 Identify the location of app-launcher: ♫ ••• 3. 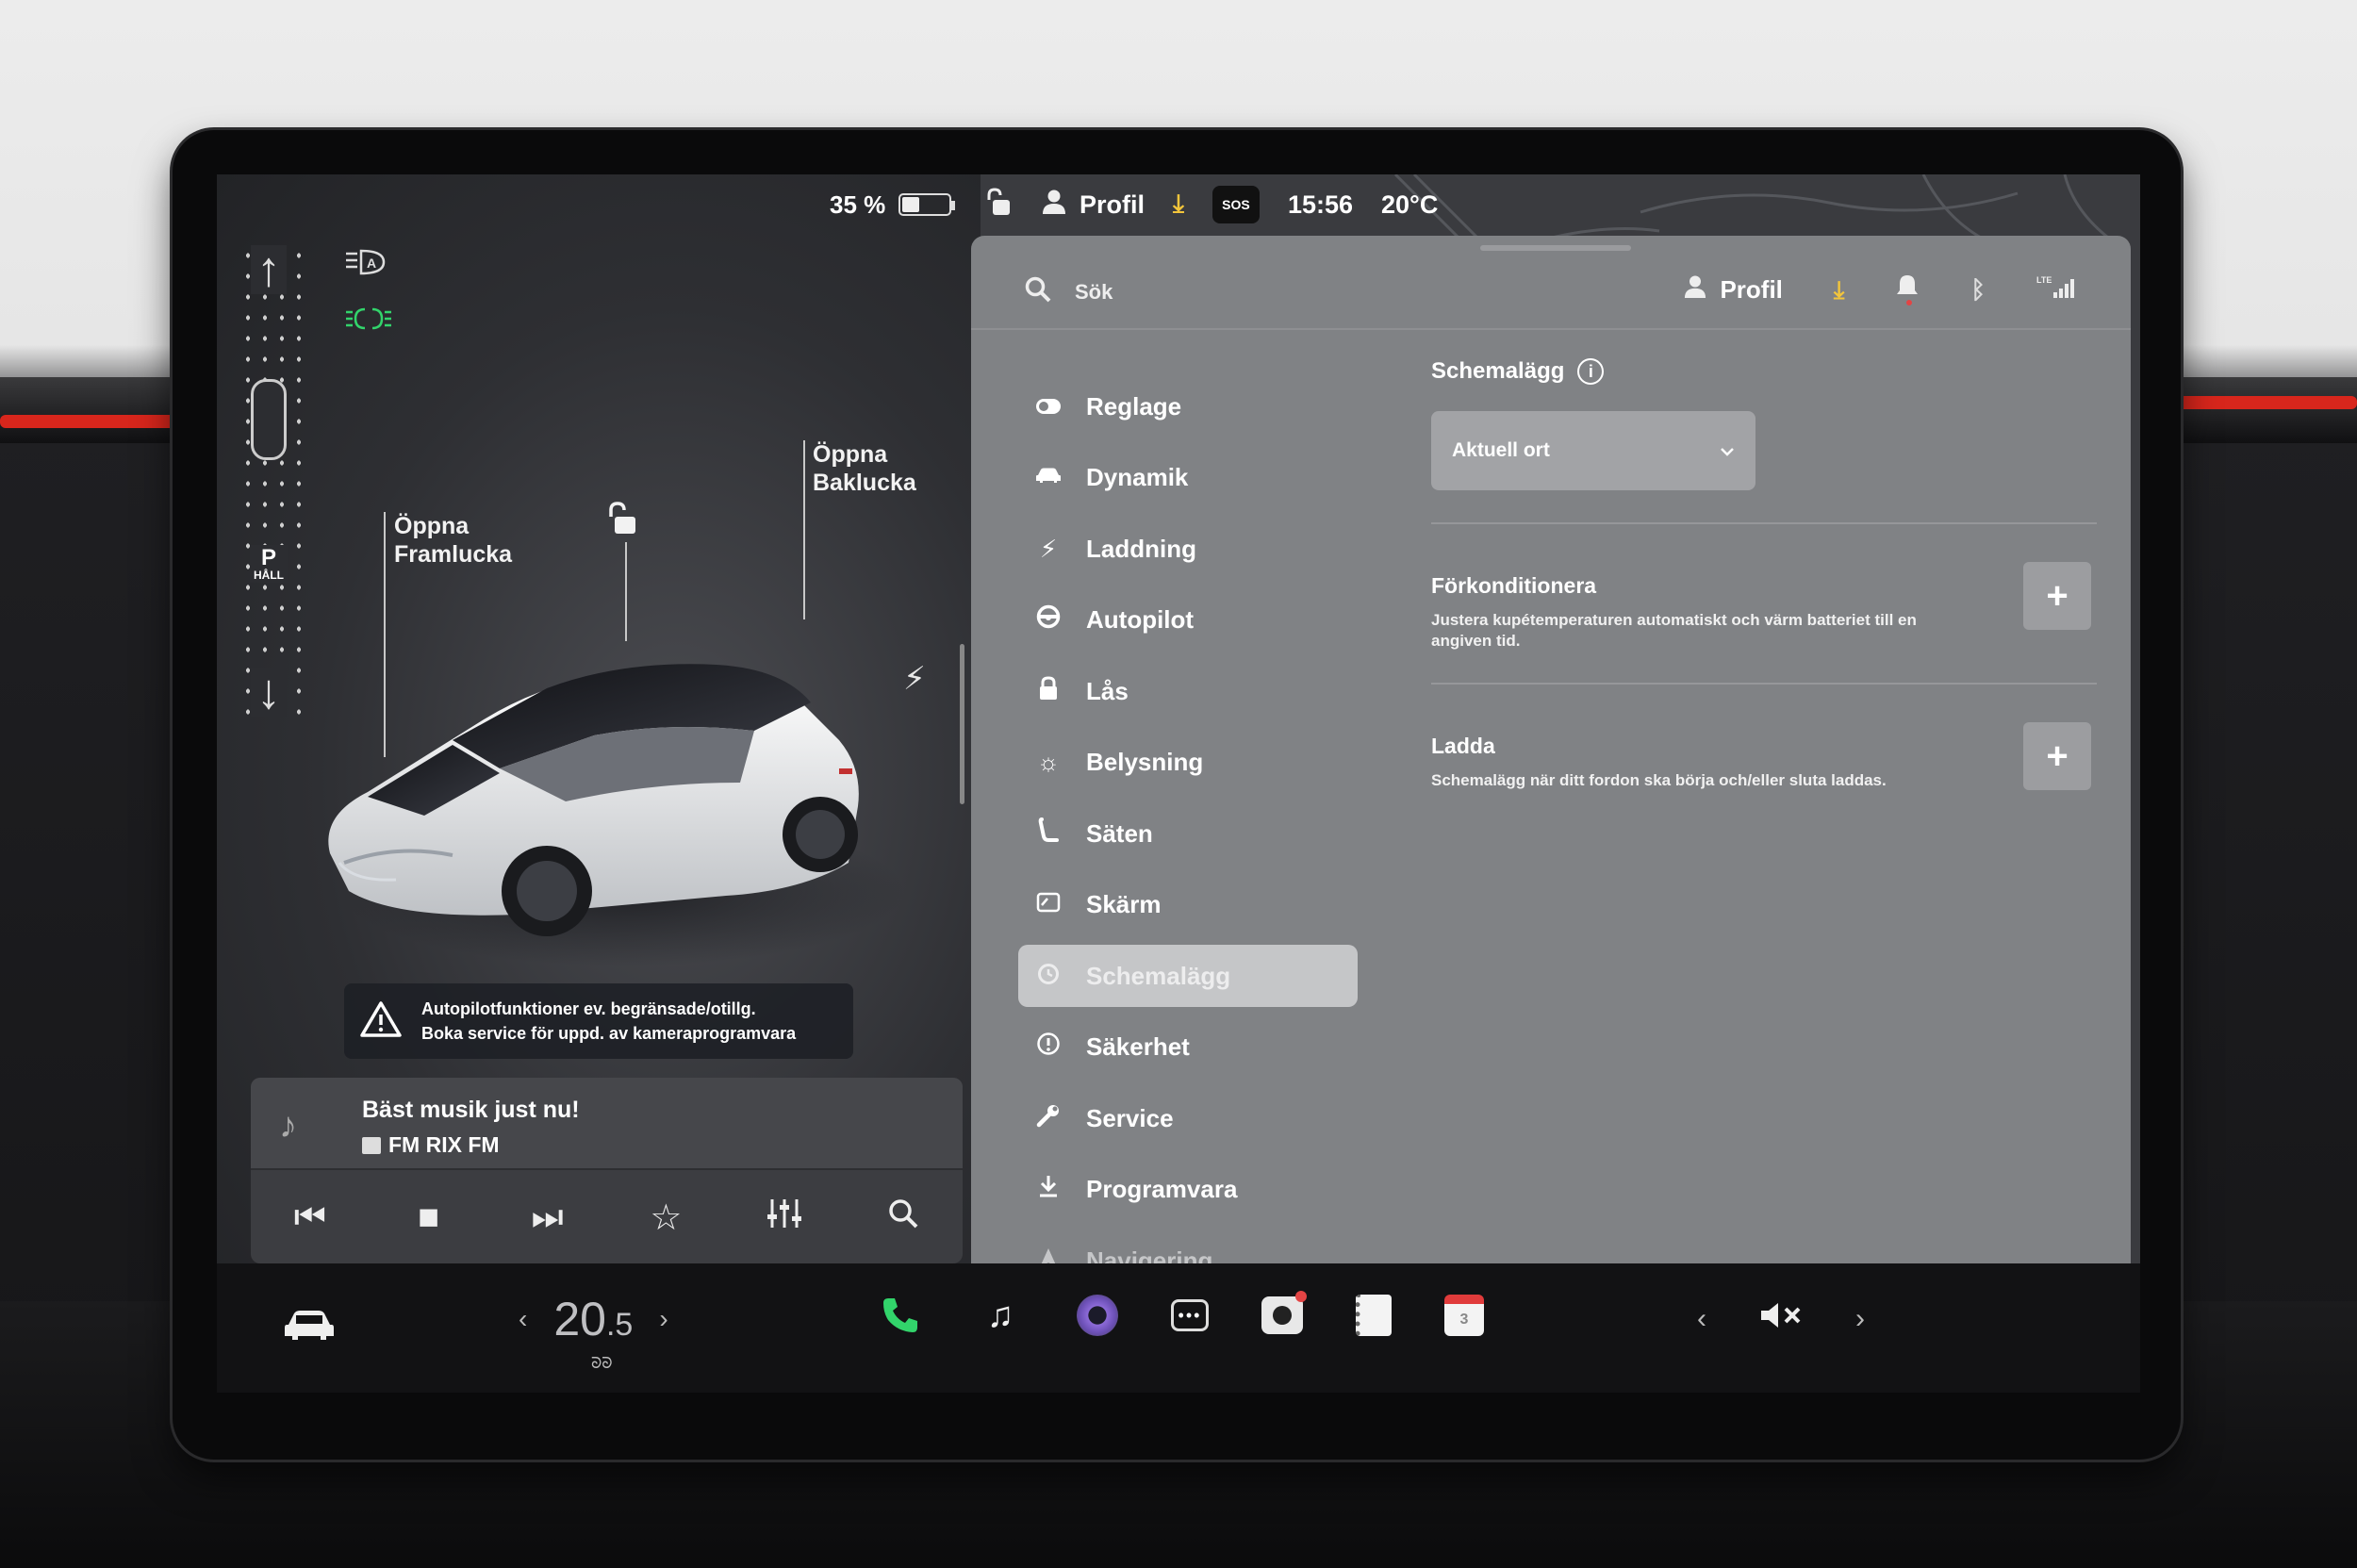
(1180, 1315).